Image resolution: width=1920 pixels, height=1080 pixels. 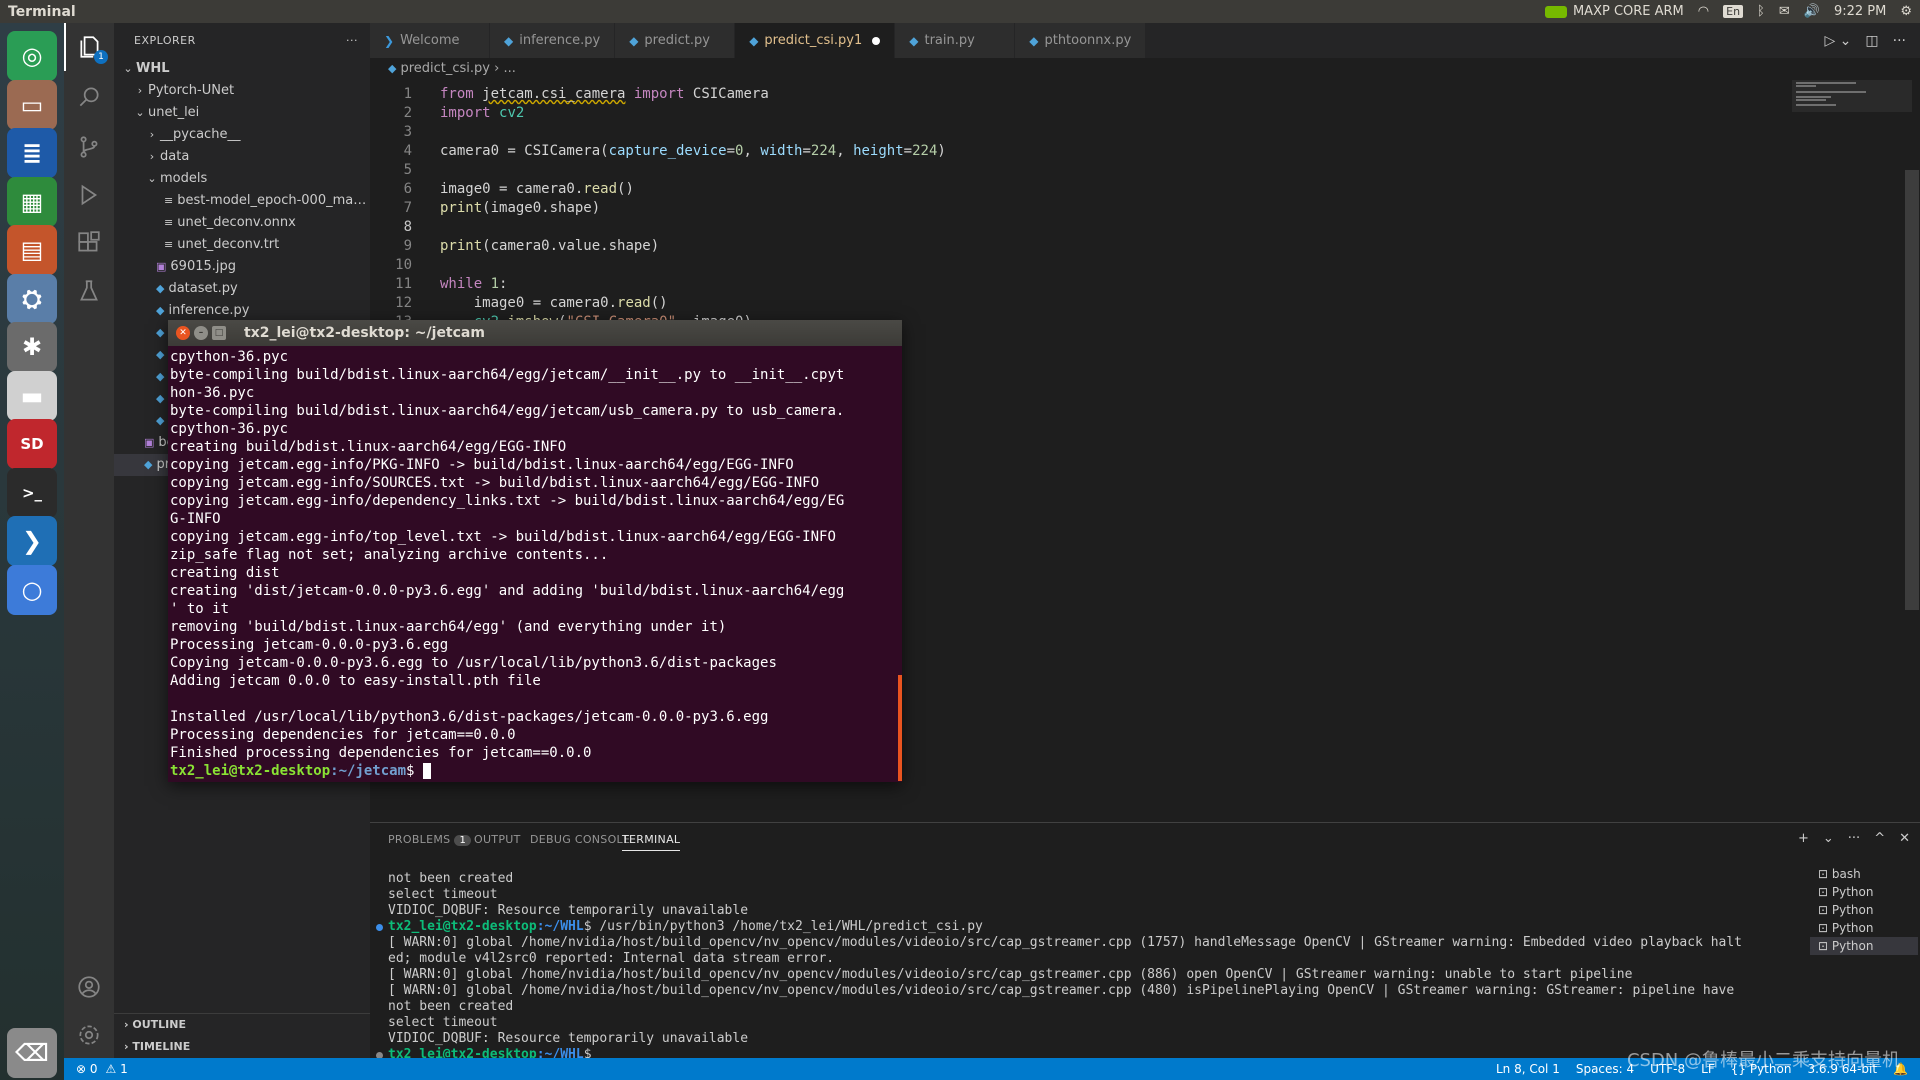 I want to click on keyboard-layout-indicator: En, so click(x=1733, y=11).